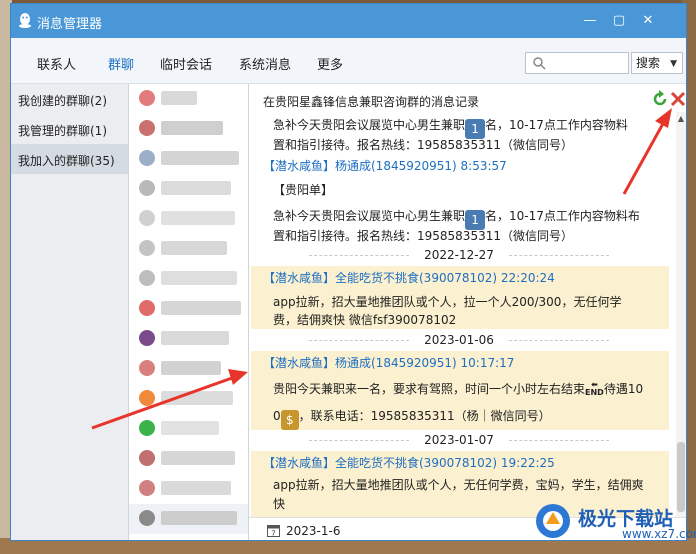 The width and height of the screenshot is (696, 554). I want to click on date-separator: 2023-01-07, so click(459, 440).